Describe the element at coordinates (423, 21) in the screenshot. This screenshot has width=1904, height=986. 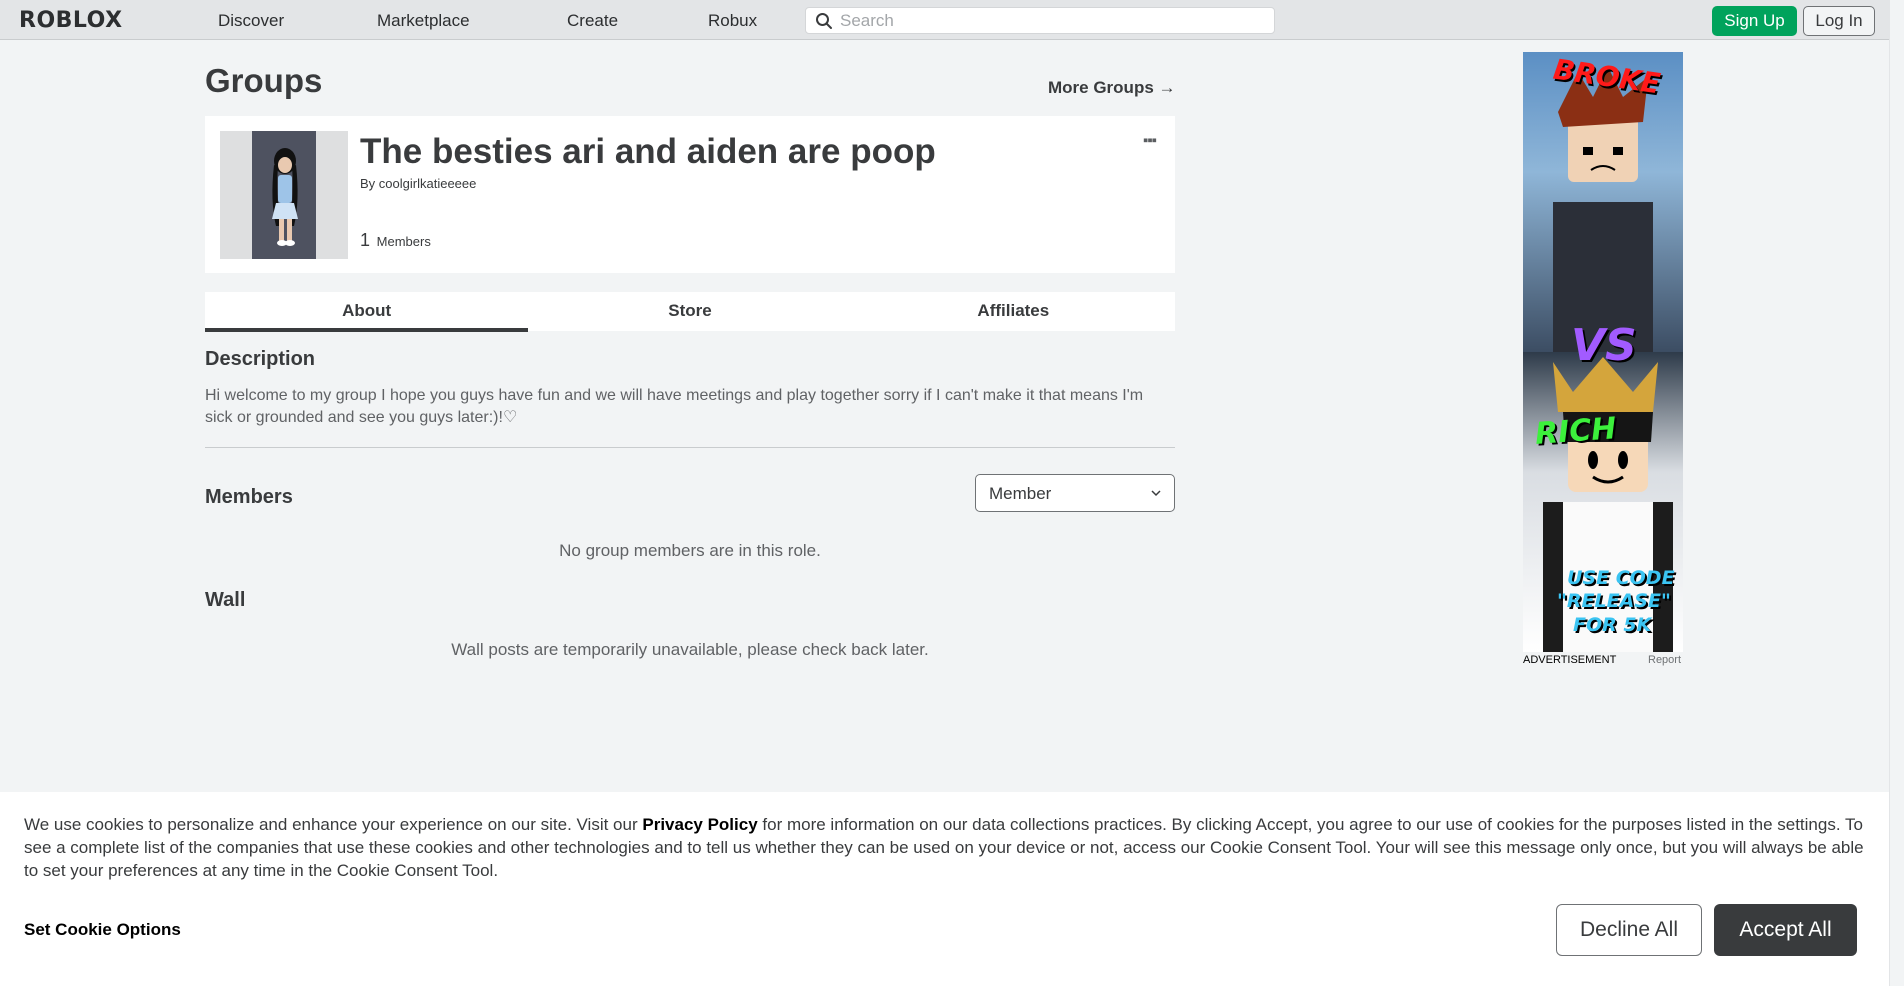
I see `nav-marketplace: Marketplace` at that location.